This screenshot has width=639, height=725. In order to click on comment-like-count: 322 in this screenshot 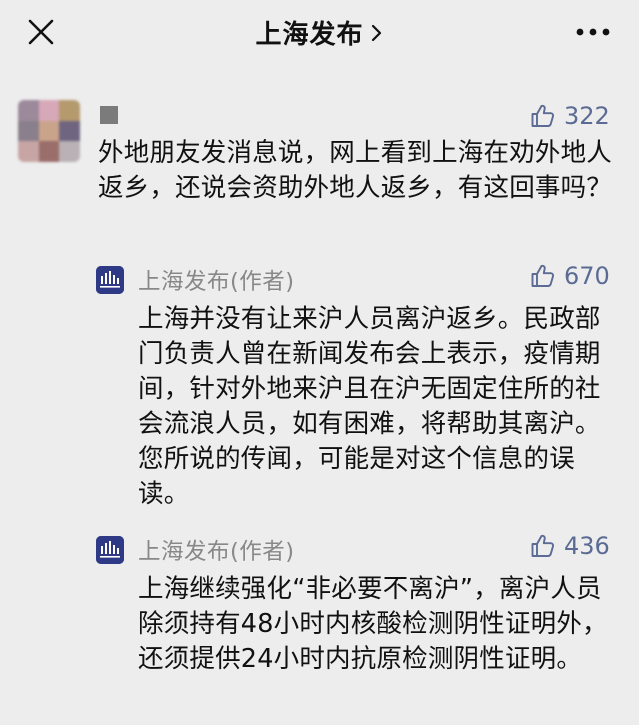, I will do `click(587, 116)`.